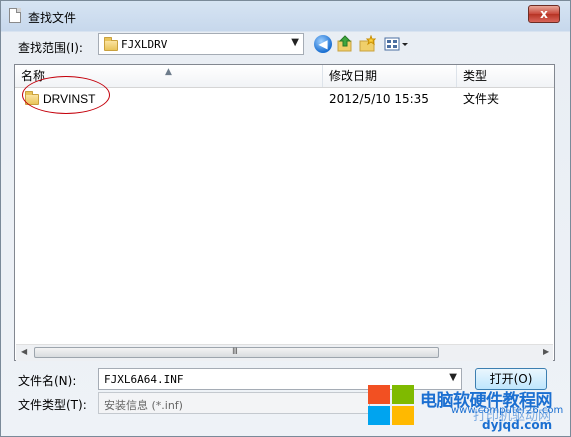  Describe the element at coordinates (544, 14) in the screenshot. I see `close-button: x` at that location.